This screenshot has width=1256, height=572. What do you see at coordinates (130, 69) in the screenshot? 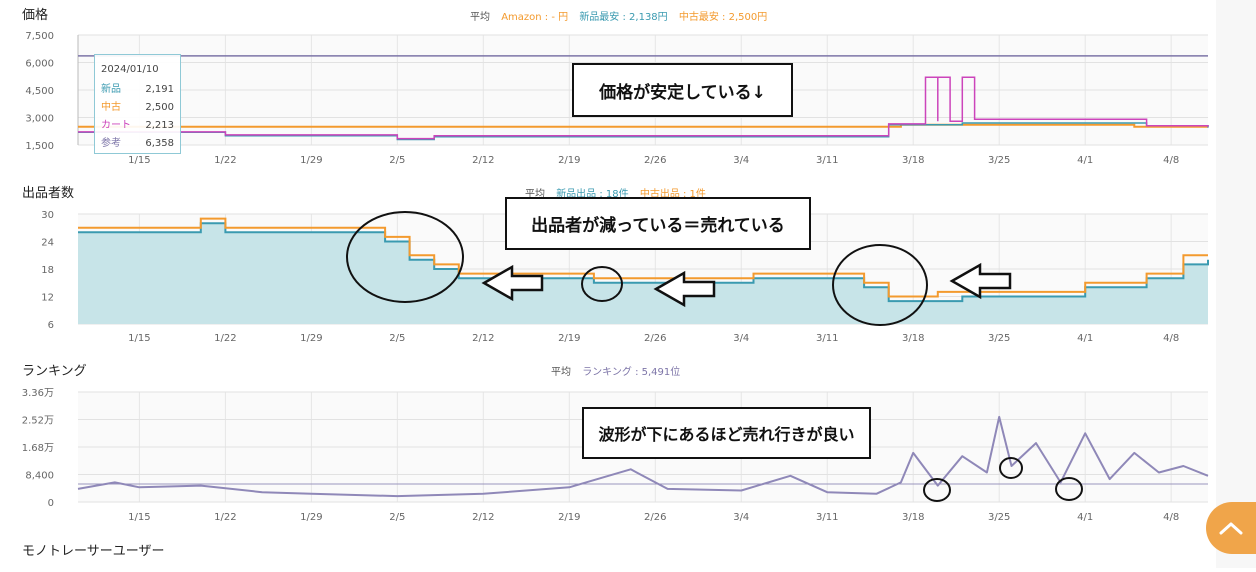
I see `tooltip-date: 2024/01/10` at bounding box center [130, 69].